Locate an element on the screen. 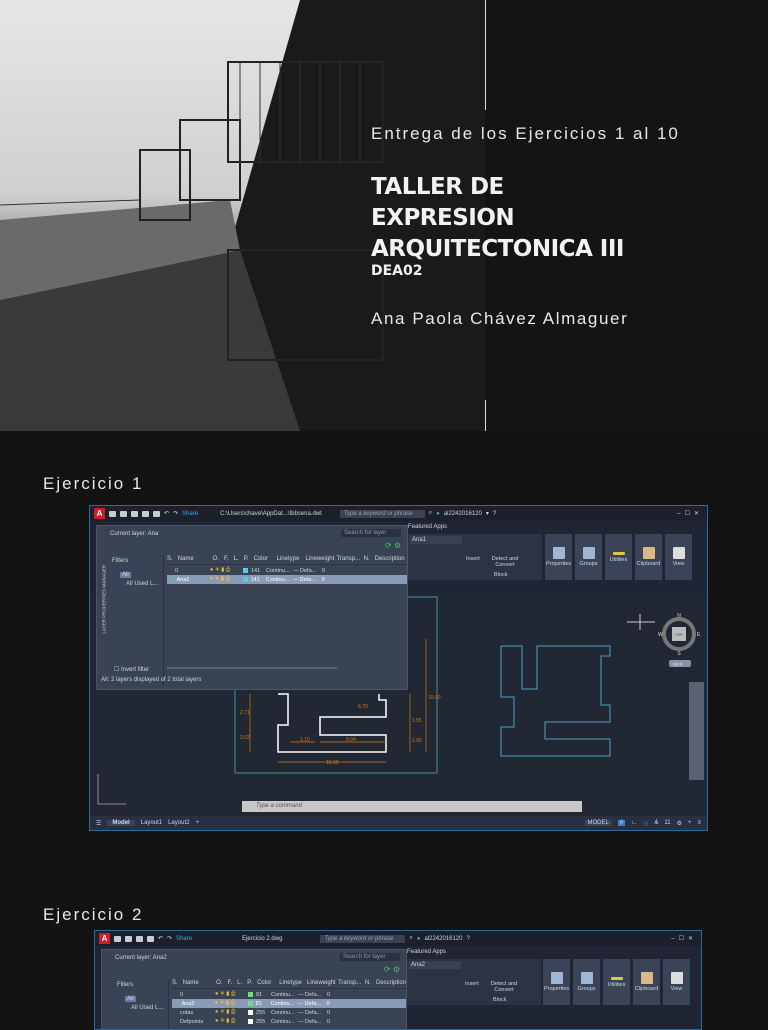 This screenshot has height=1030, width=768. ortho-icon: ∟ is located at coordinates (634, 823).